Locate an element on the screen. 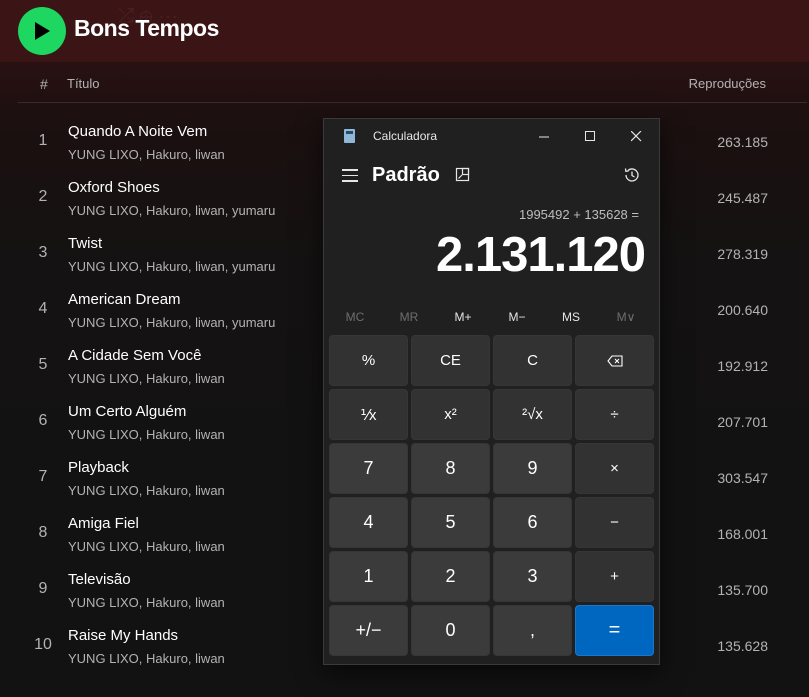  subtract-button: − is located at coordinates (614, 522).